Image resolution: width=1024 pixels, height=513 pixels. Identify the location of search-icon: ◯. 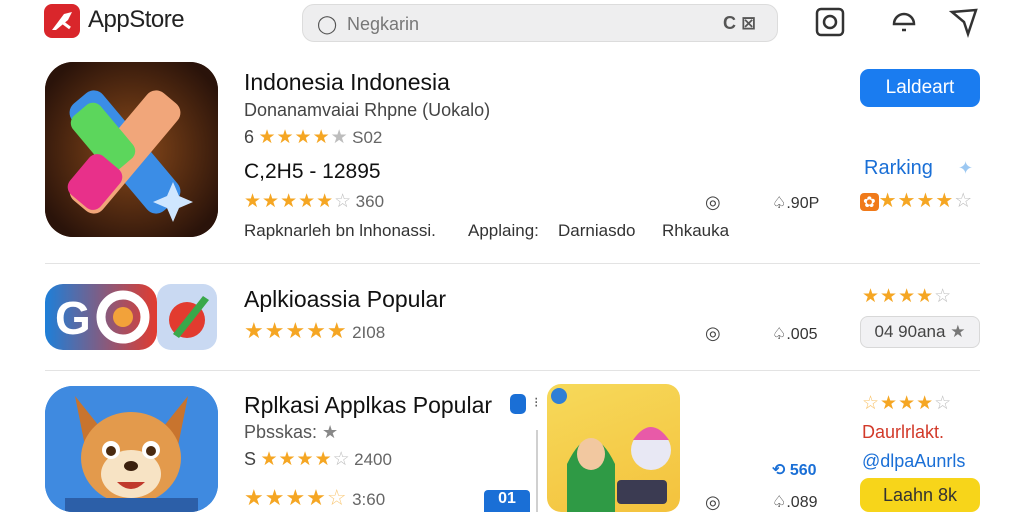
(327, 24).